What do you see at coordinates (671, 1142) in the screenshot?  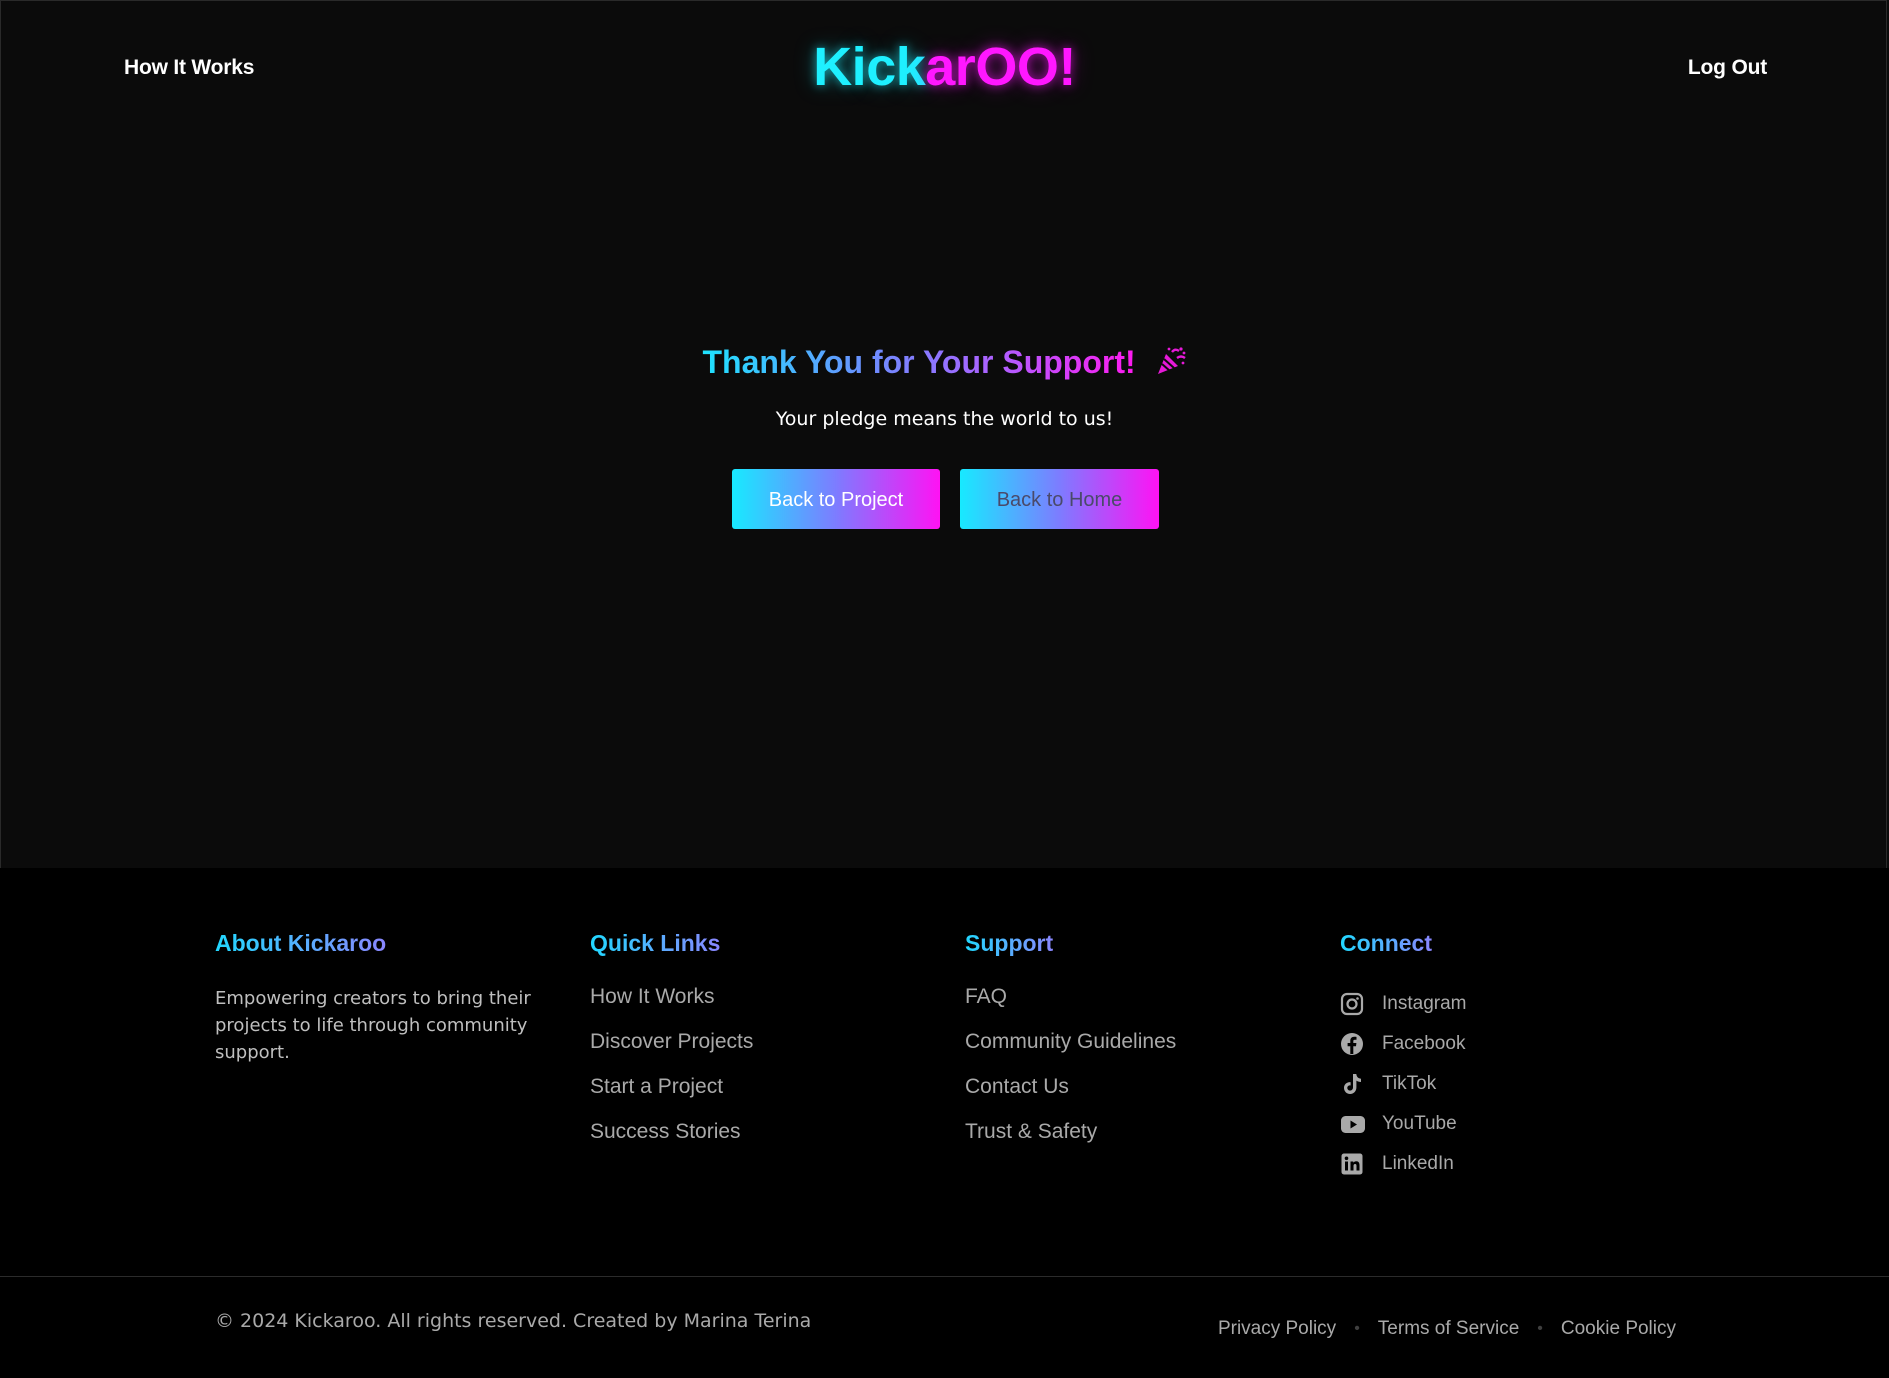 I see `footer-link-success-stories: Success Stories` at bounding box center [671, 1142].